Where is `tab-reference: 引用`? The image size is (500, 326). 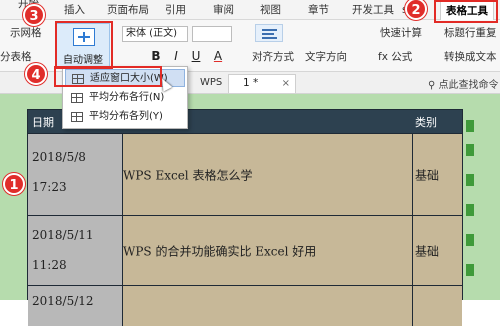
tab-reference: 引用 is located at coordinates (175, 10).